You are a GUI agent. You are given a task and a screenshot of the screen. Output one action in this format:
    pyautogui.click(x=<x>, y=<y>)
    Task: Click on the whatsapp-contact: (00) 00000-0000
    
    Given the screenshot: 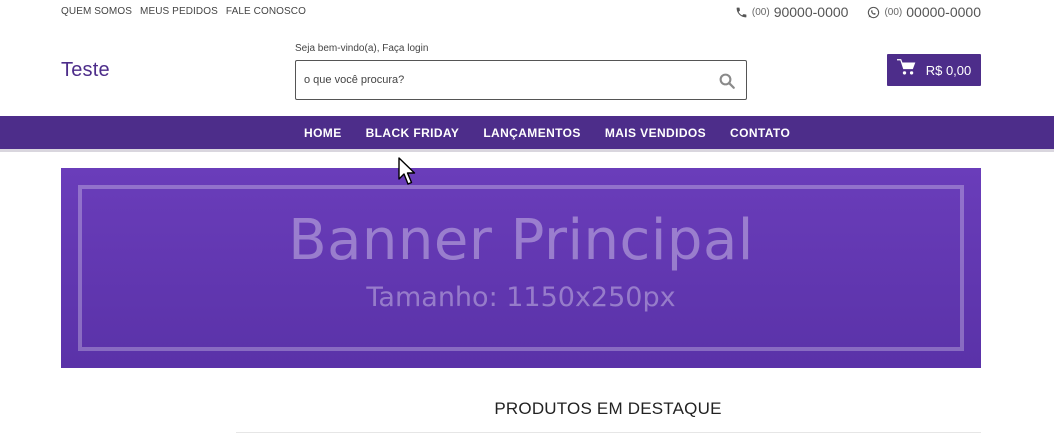 What is the action you would take?
    pyautogui.click(x=924, y=12)
    